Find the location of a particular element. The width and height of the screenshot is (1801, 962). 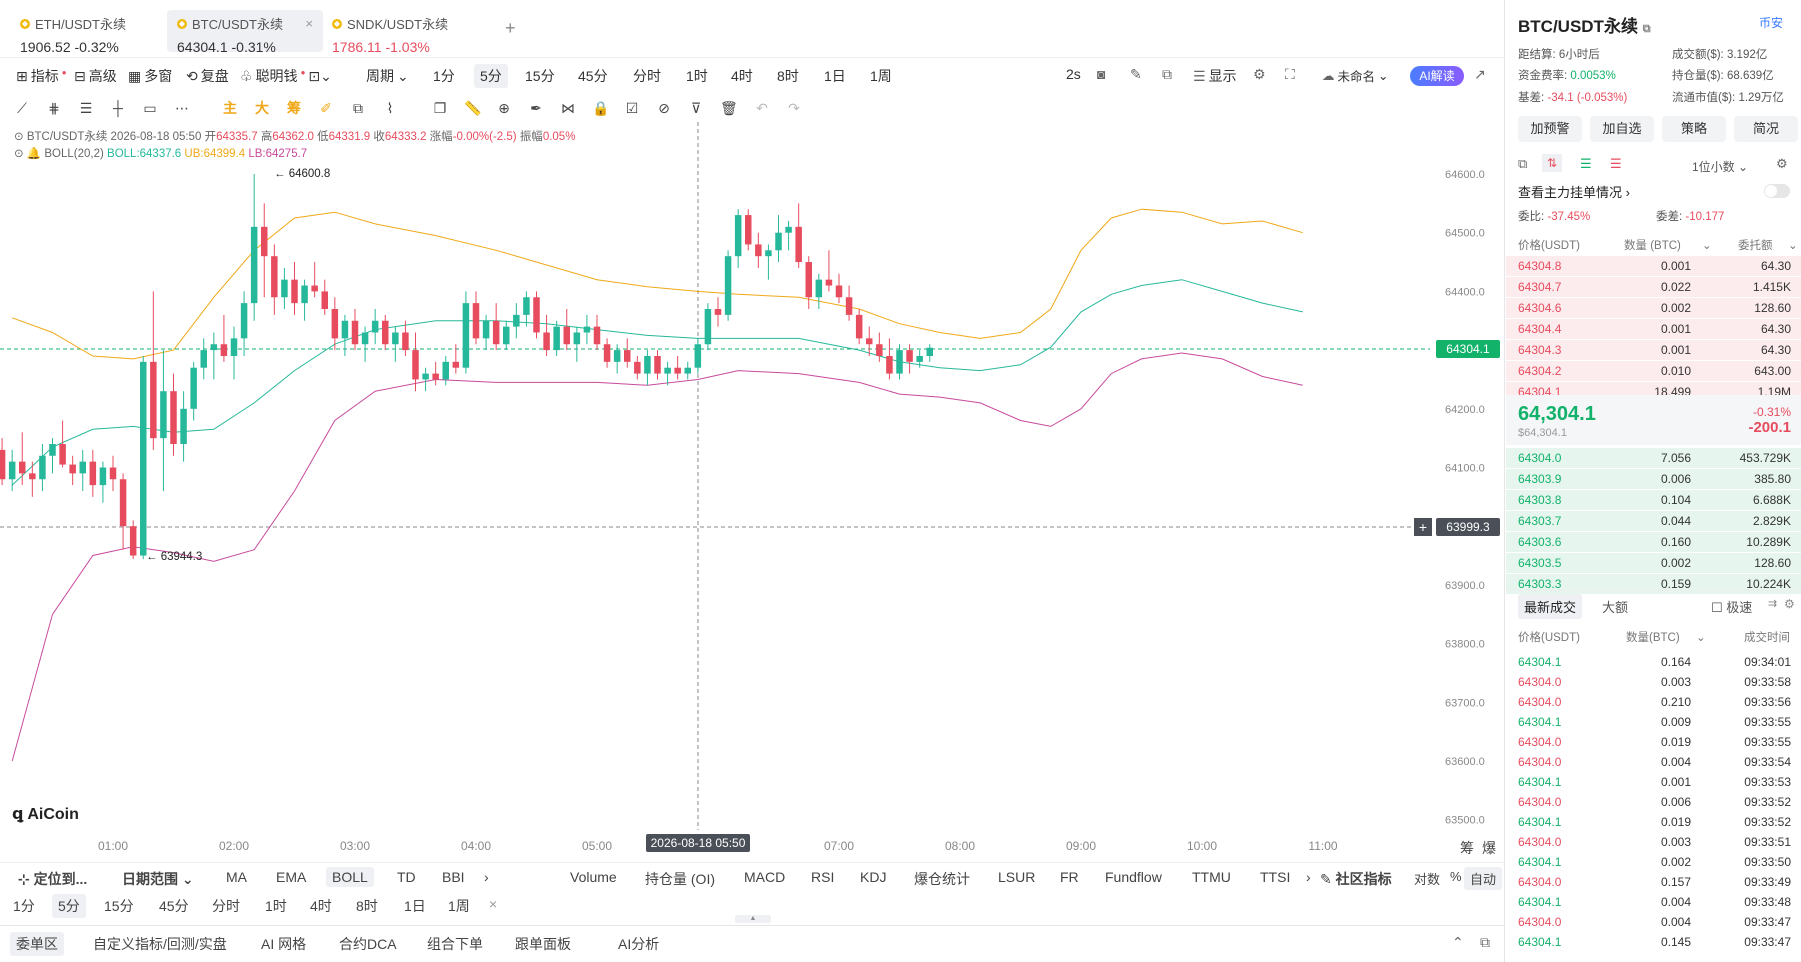

ruler-icon: 📏 is located at coordinates (472, 108).